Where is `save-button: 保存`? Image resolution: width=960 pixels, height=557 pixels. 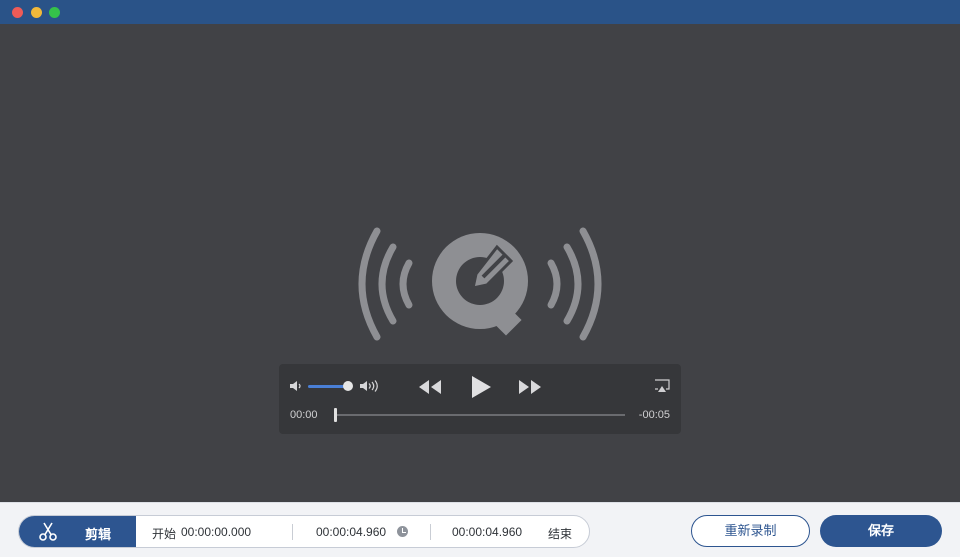 save-button: 保存 is located at coordinates (881, 531).